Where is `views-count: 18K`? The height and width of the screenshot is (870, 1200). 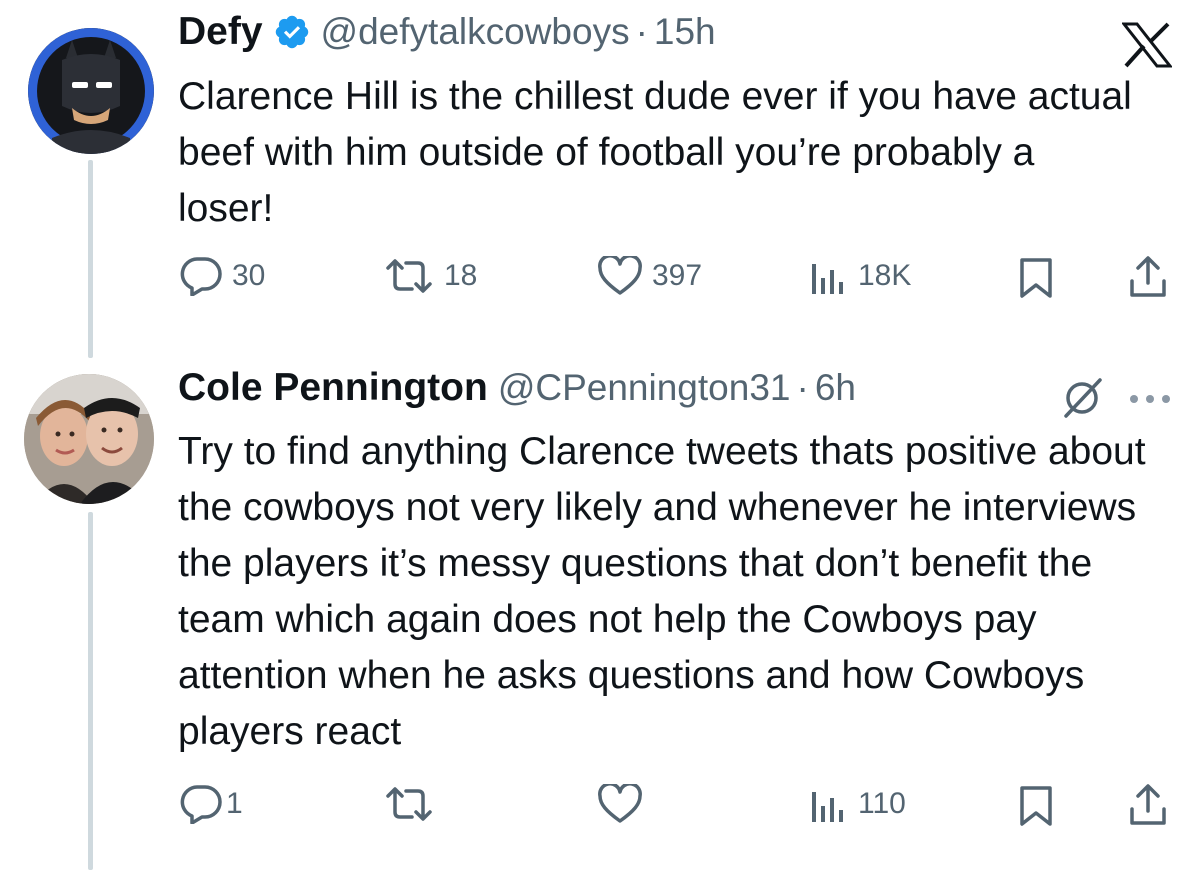
views-count: 18K is located at coordinates (885, 275).